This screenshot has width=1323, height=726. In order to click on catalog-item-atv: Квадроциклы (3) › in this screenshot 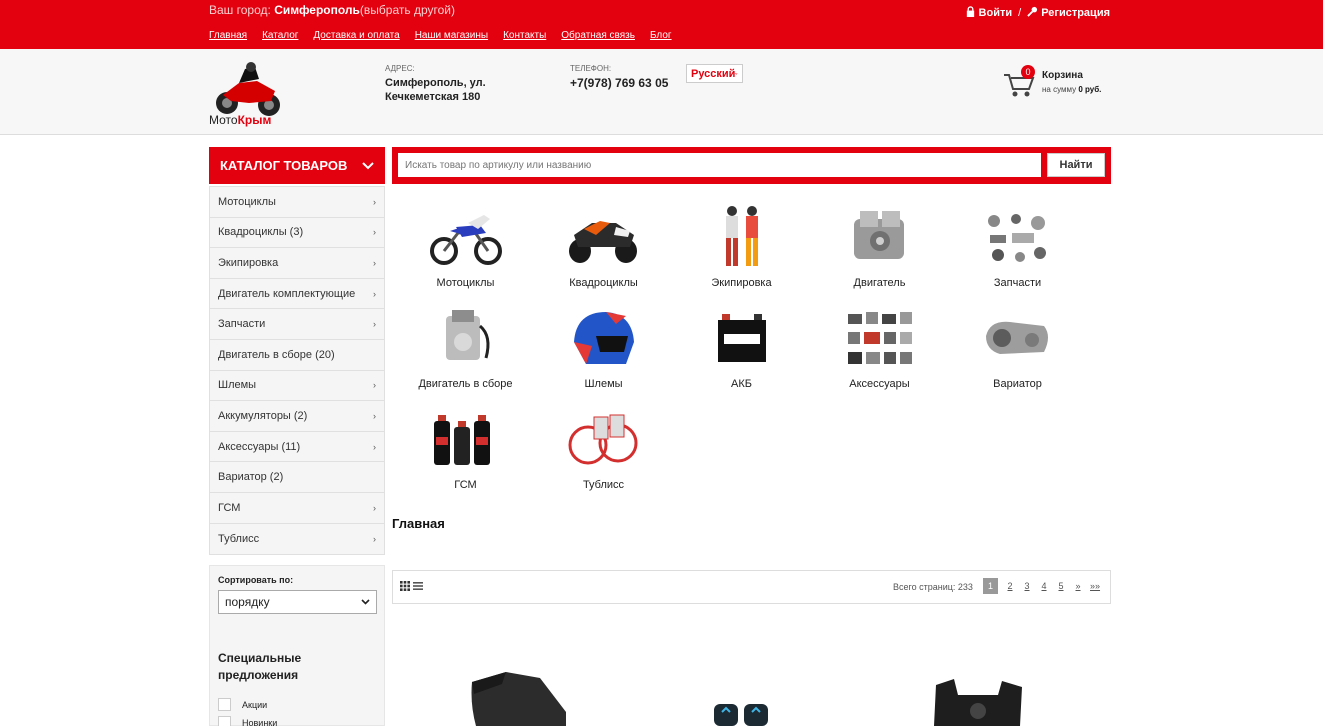, I will do `click(297, 233)`.